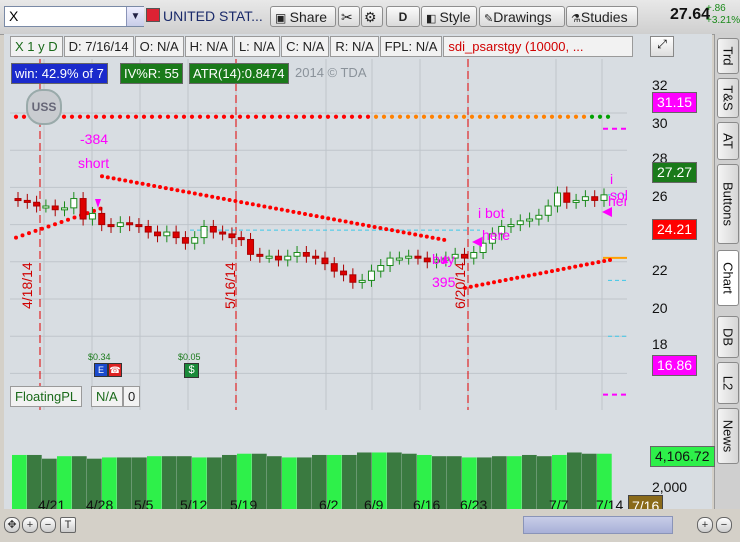 The width and height of the screenshot is (740, 542). What do you see at coordinates (496, 235) in the screenshot?
I see `i-bot-here-label: here` at bounding box center [496, 235].